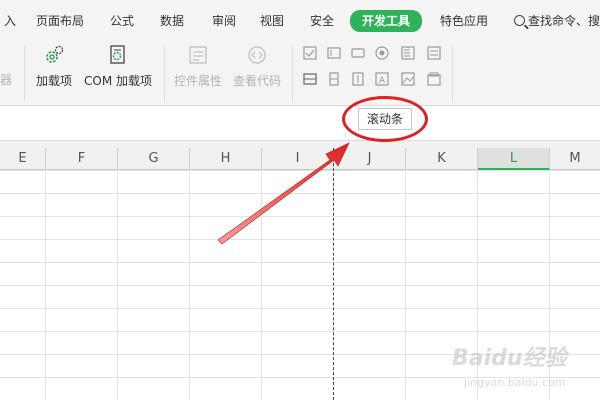  I want to click on scrollbar-control-icon, so click(310, 79).